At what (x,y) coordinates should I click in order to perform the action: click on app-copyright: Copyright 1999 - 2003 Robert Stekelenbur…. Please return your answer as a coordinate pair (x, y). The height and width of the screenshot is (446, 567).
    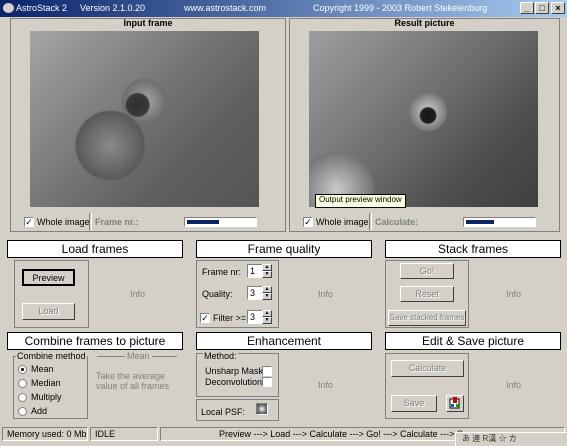
    Looking at the image, I should click on (400, 8).